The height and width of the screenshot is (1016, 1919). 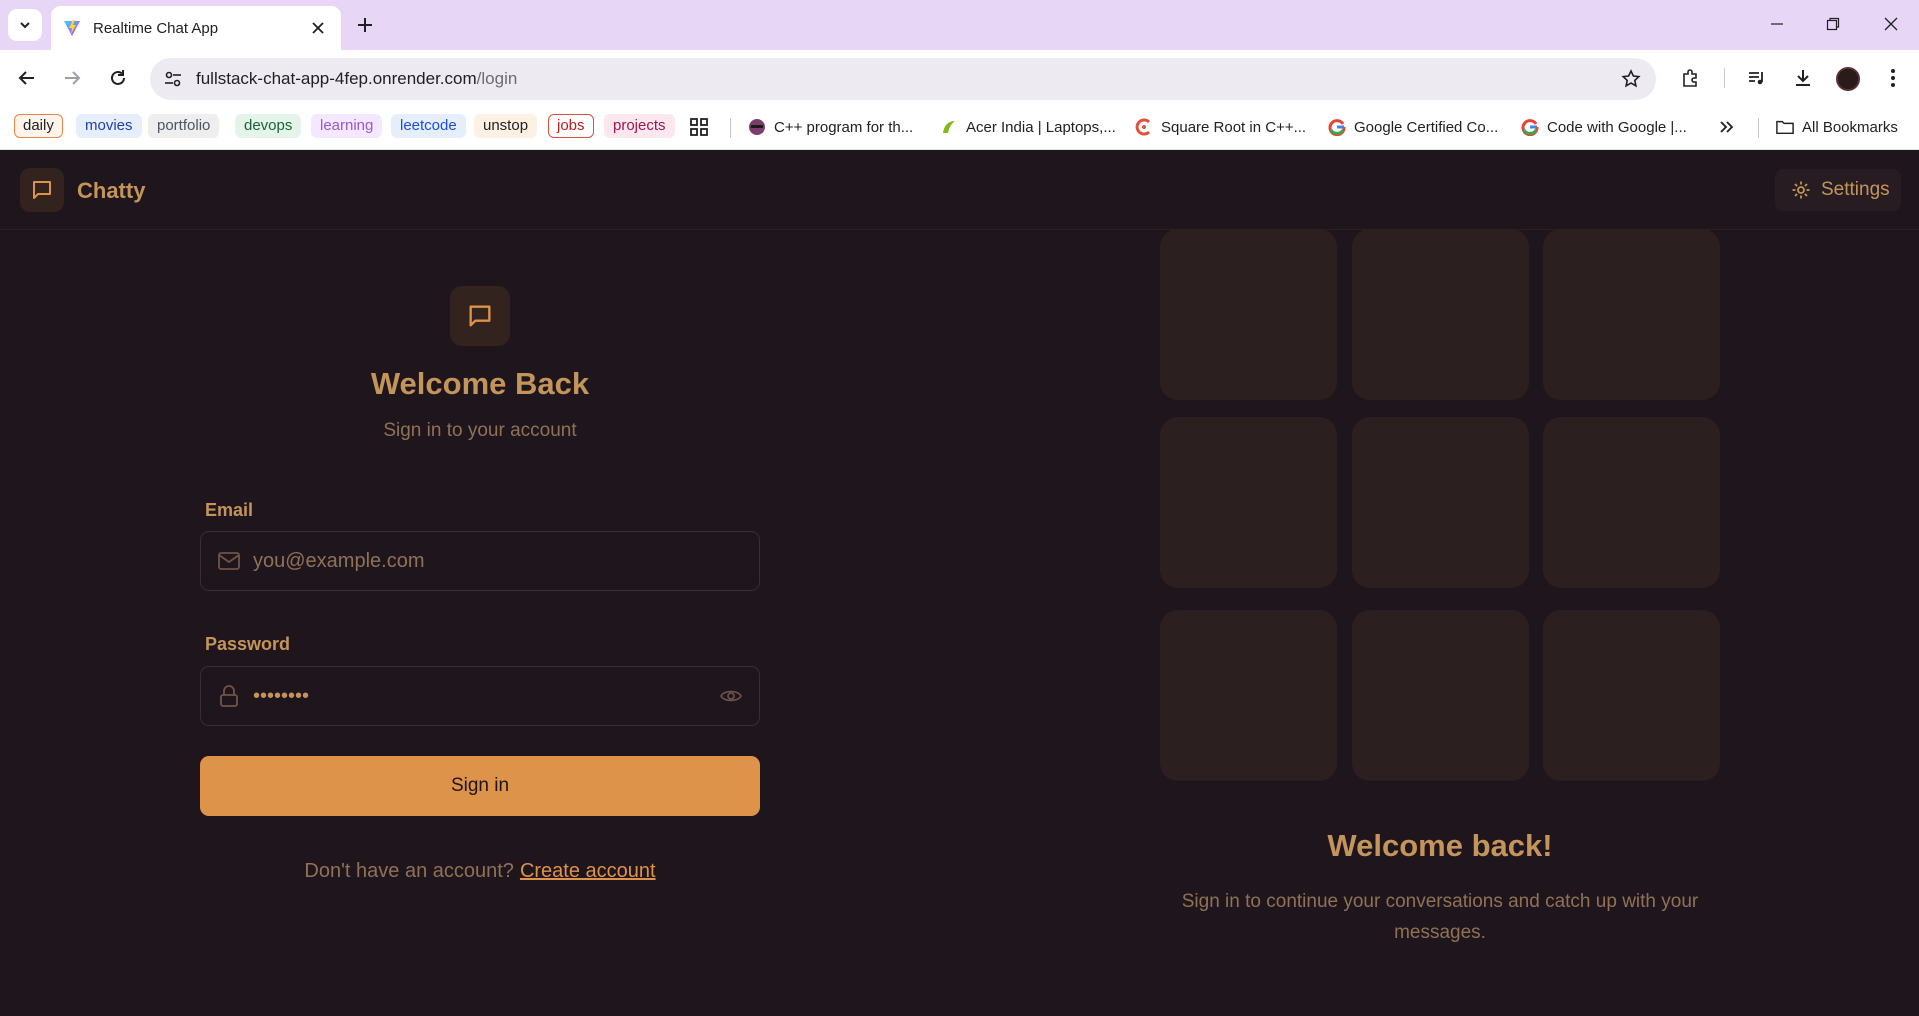 I want to click on reload-icon, so click(x=118, y=77).